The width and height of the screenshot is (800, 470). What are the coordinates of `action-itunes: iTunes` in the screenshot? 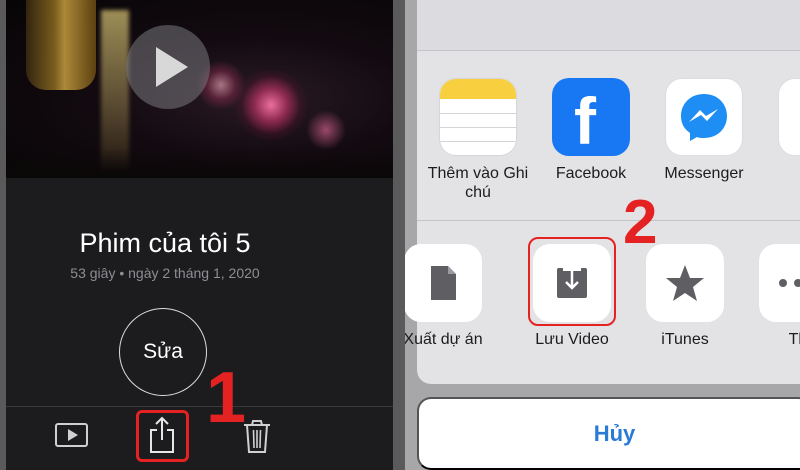 It's located at (685, 296).